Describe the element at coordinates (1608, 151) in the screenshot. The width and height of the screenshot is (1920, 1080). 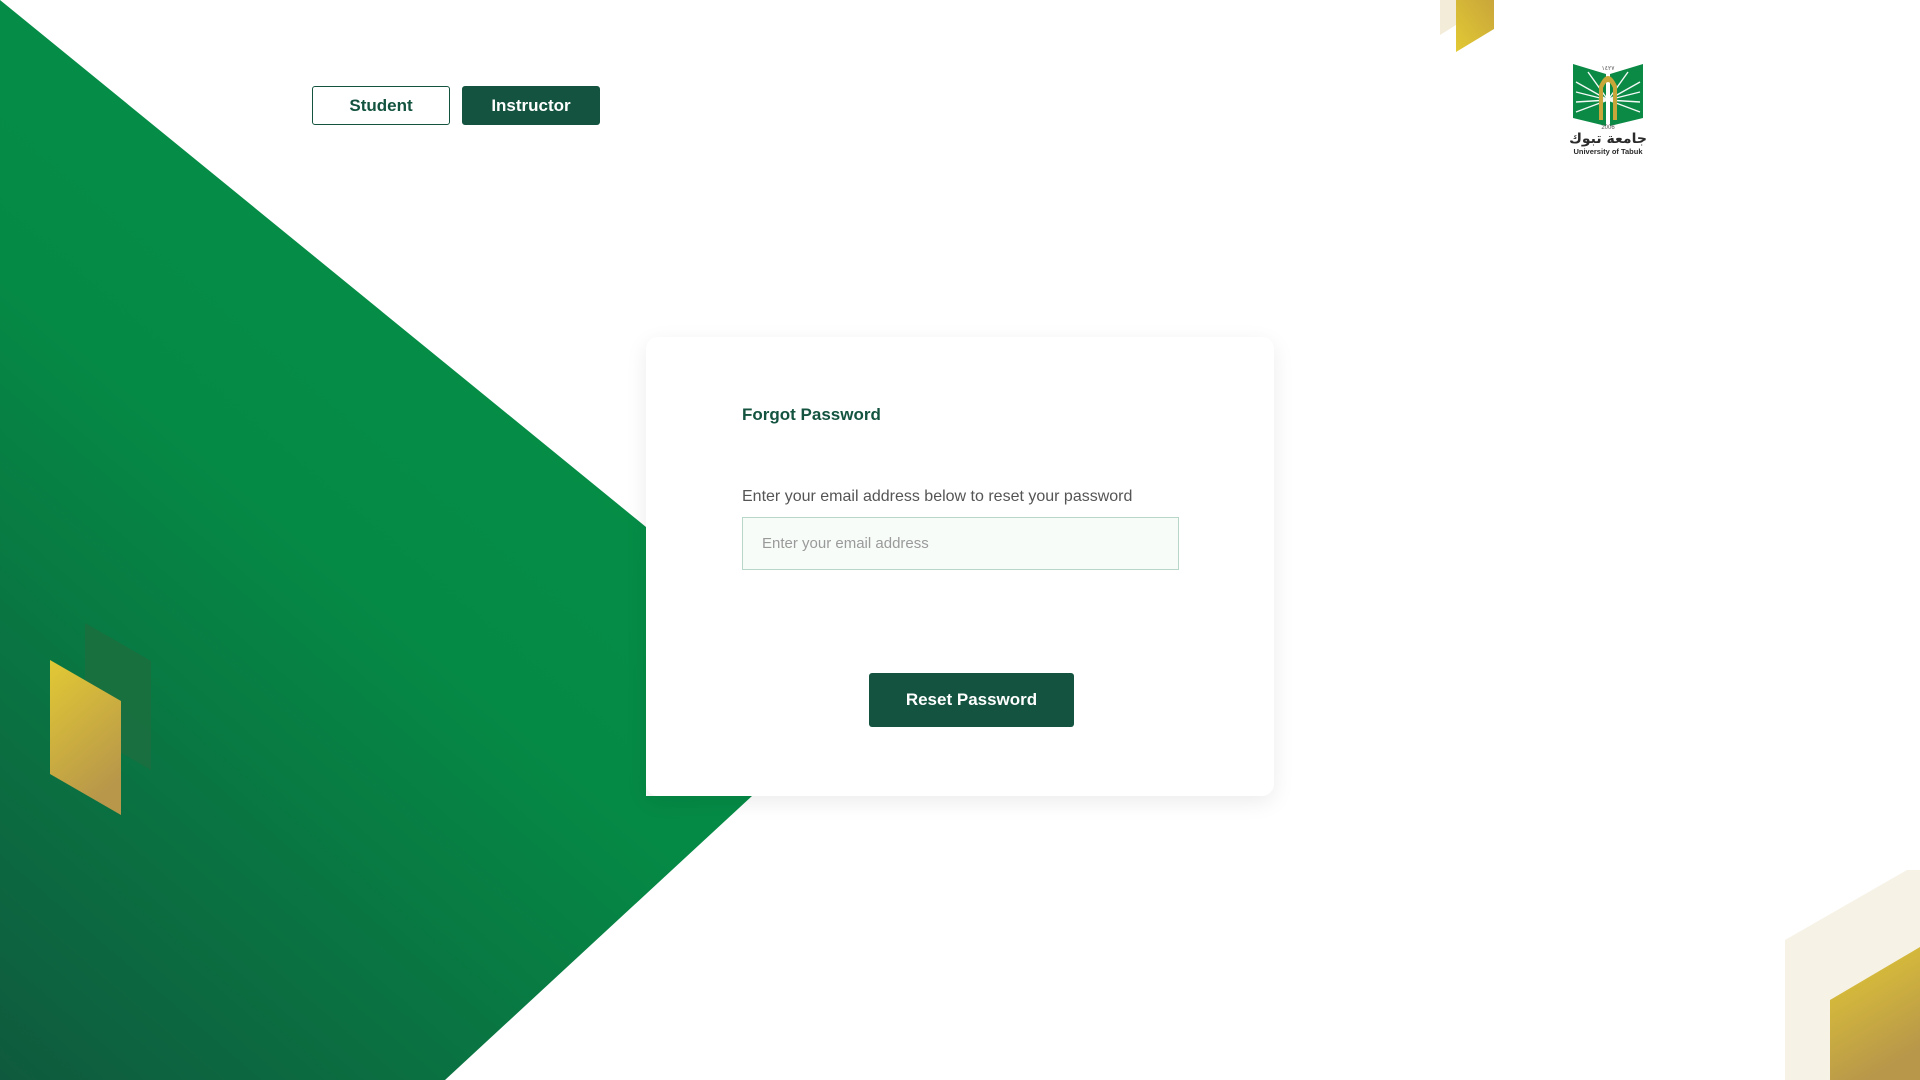
I see `logo-english-name: University of Tabuk` at that location.